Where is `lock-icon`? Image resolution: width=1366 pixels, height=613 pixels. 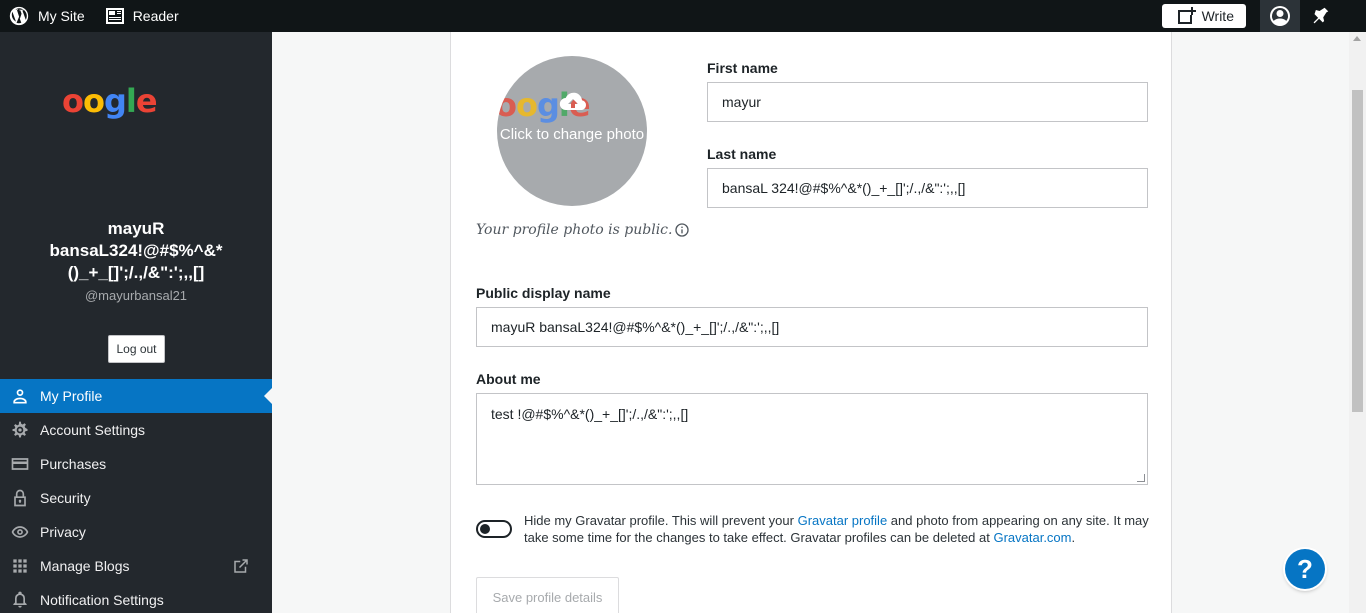
lock-icon is located at coordinates (20, 498).